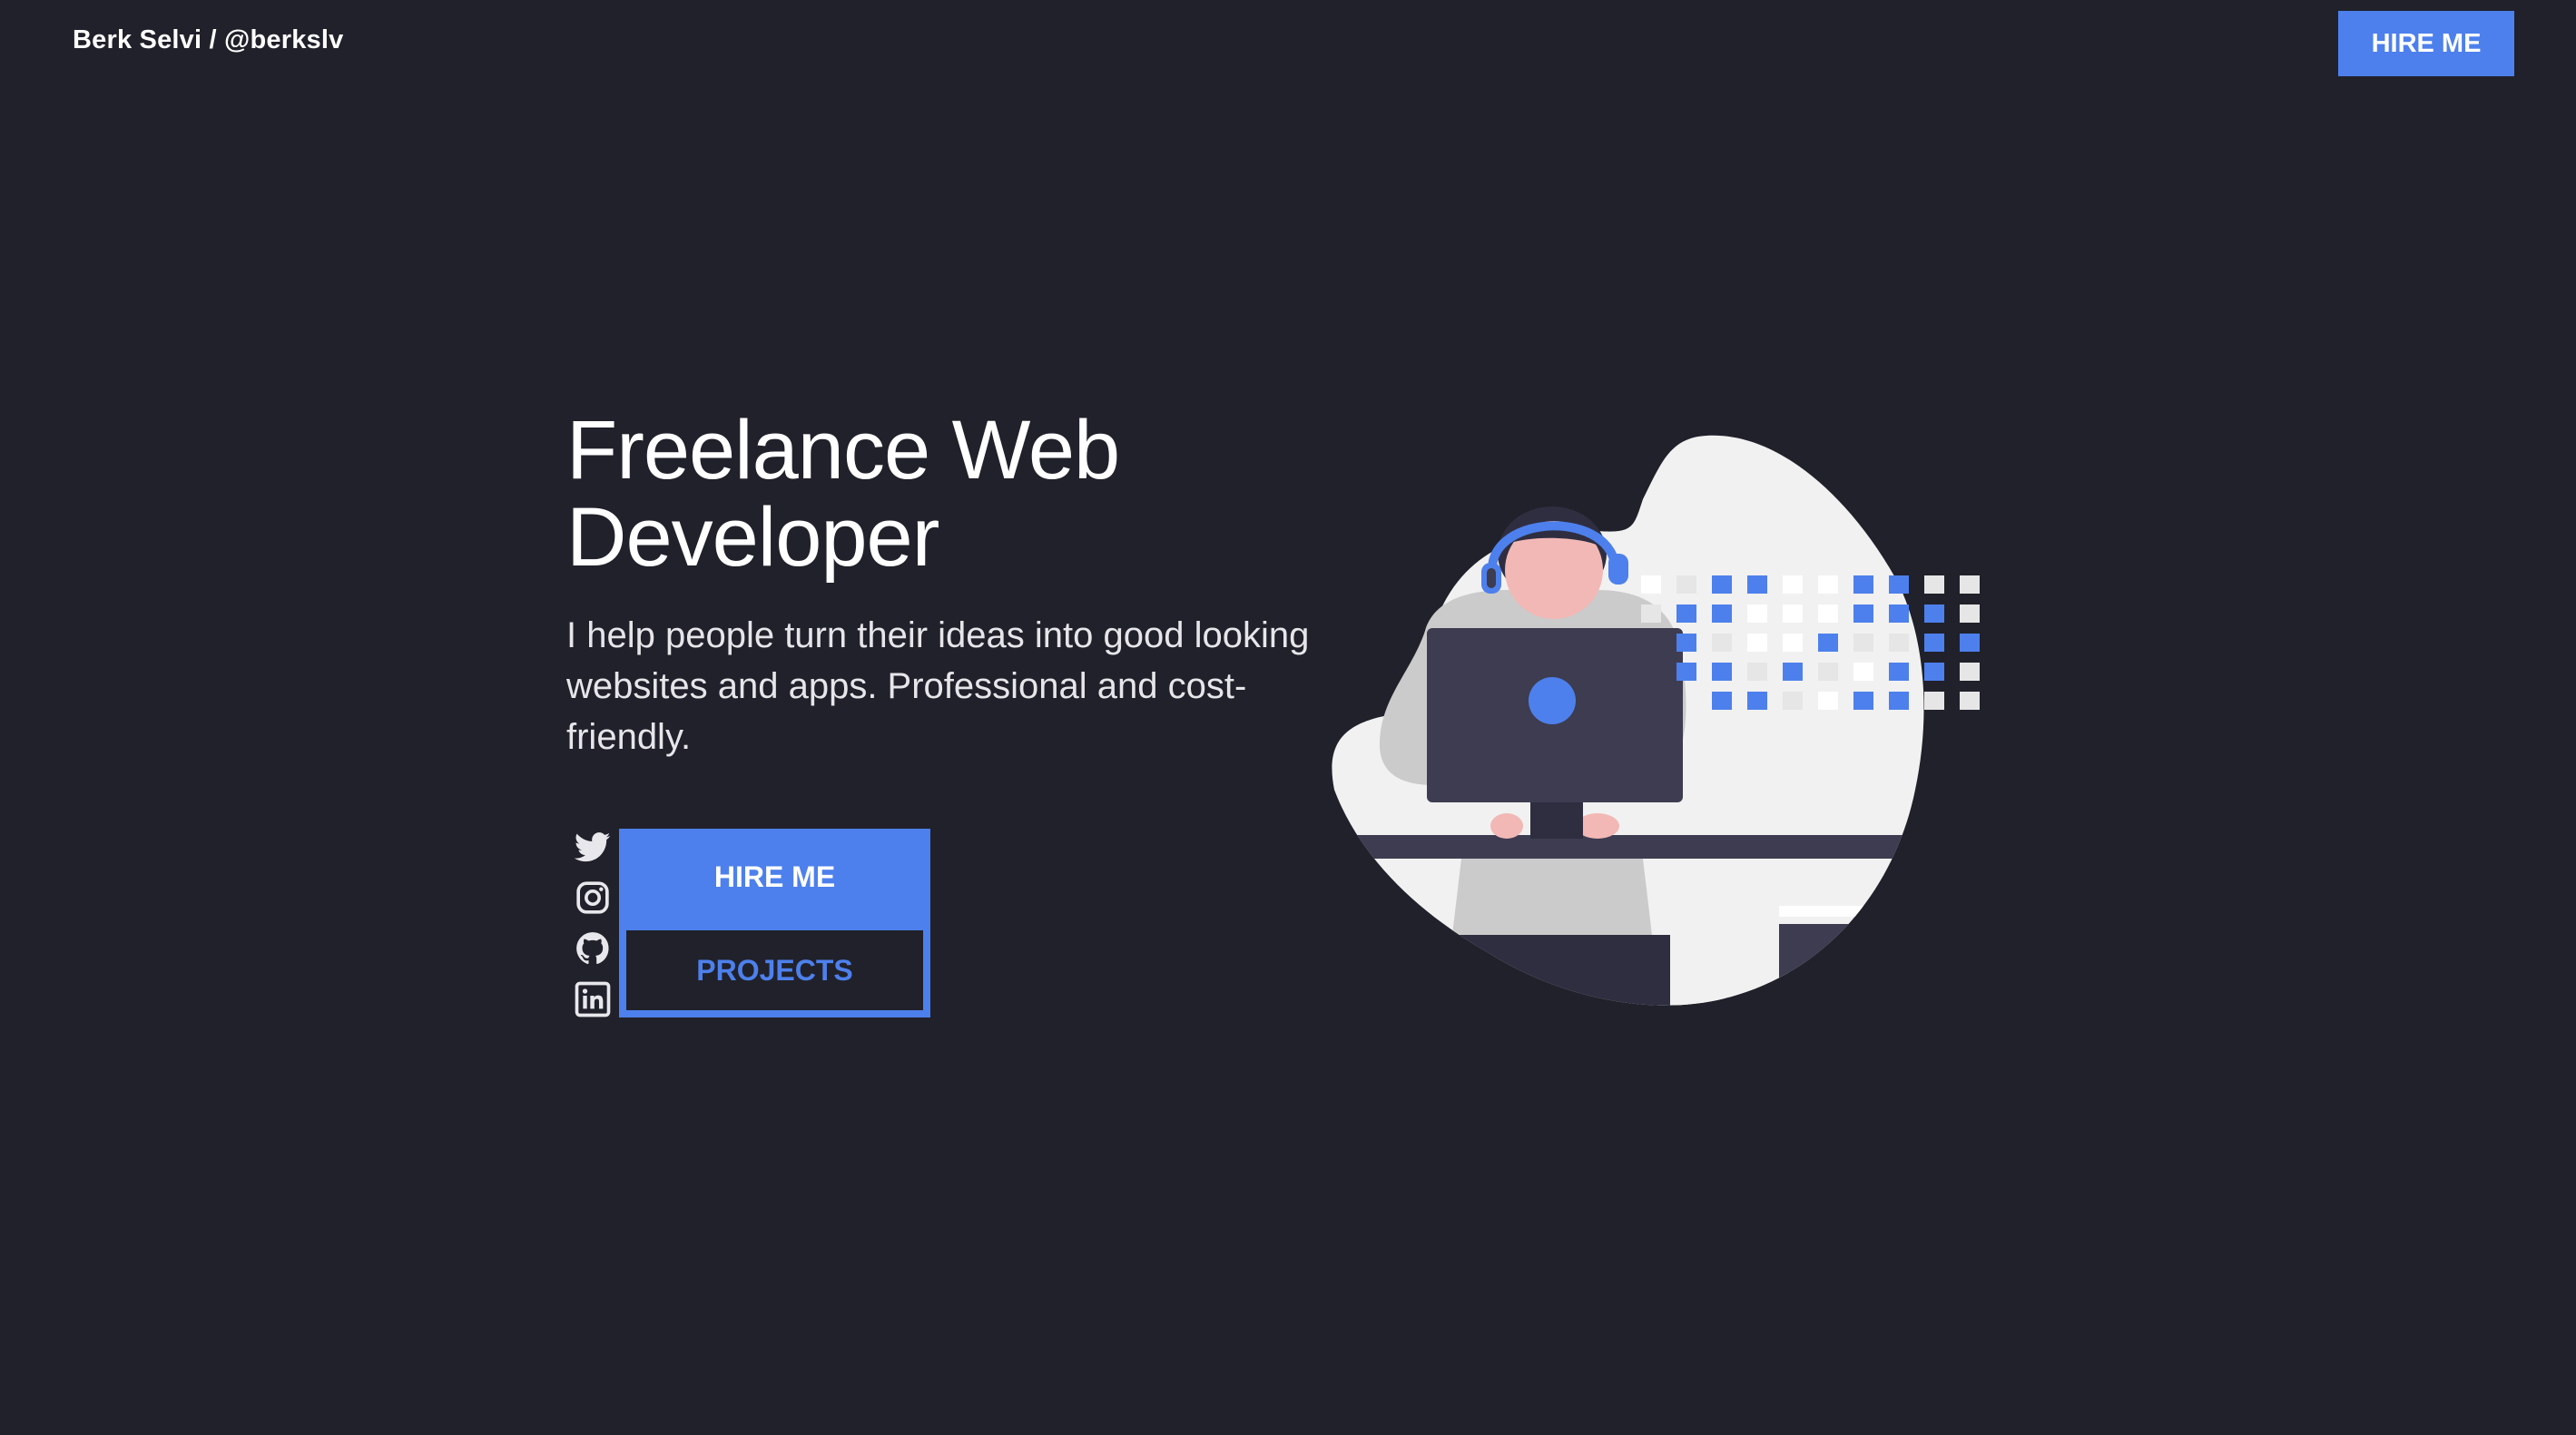 The image size is (2576, 1435). I want to click on linkedin-link, so click(593, 999).